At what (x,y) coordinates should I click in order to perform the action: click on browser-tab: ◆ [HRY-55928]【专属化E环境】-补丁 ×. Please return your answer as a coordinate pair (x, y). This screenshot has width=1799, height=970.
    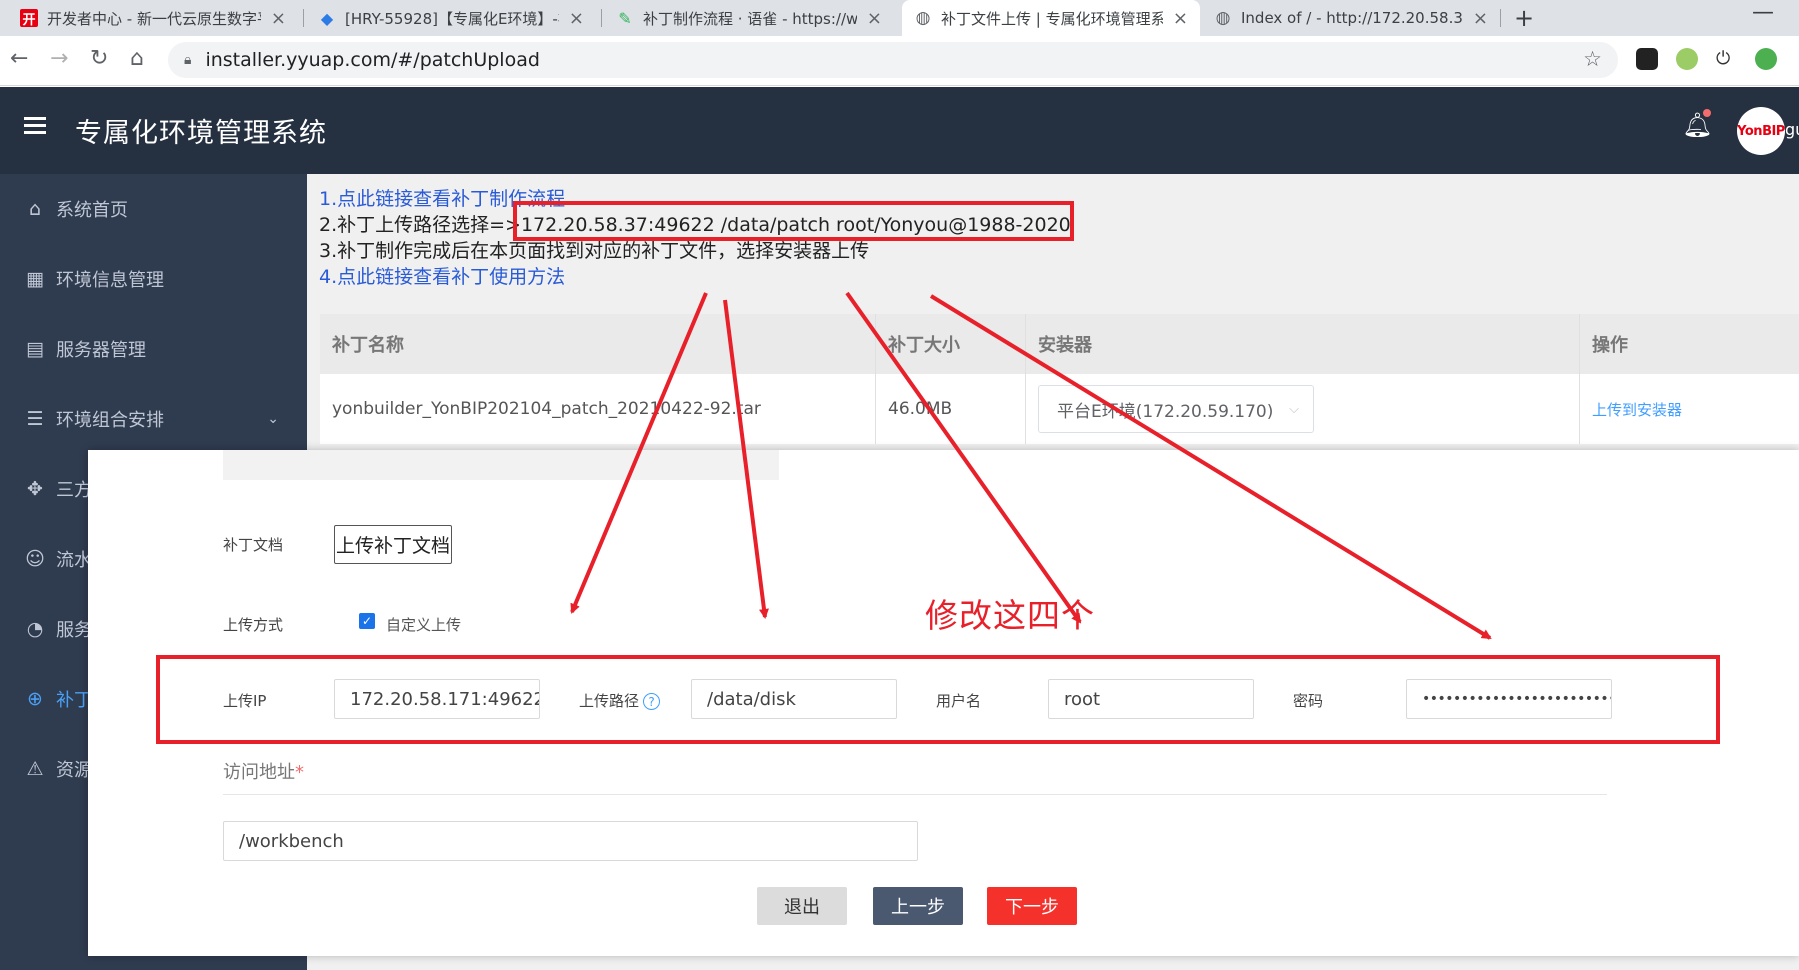
    Looking at the image, I should click on (451, 18).